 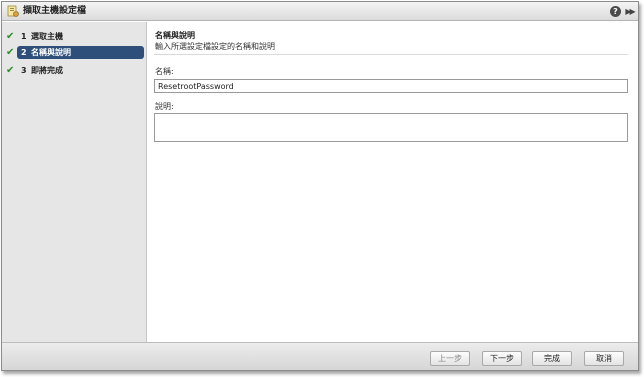 What do you see at coordinates (24, 70) in the screenshot?
I see `step-number: 3` at bounding box center [24, 70].